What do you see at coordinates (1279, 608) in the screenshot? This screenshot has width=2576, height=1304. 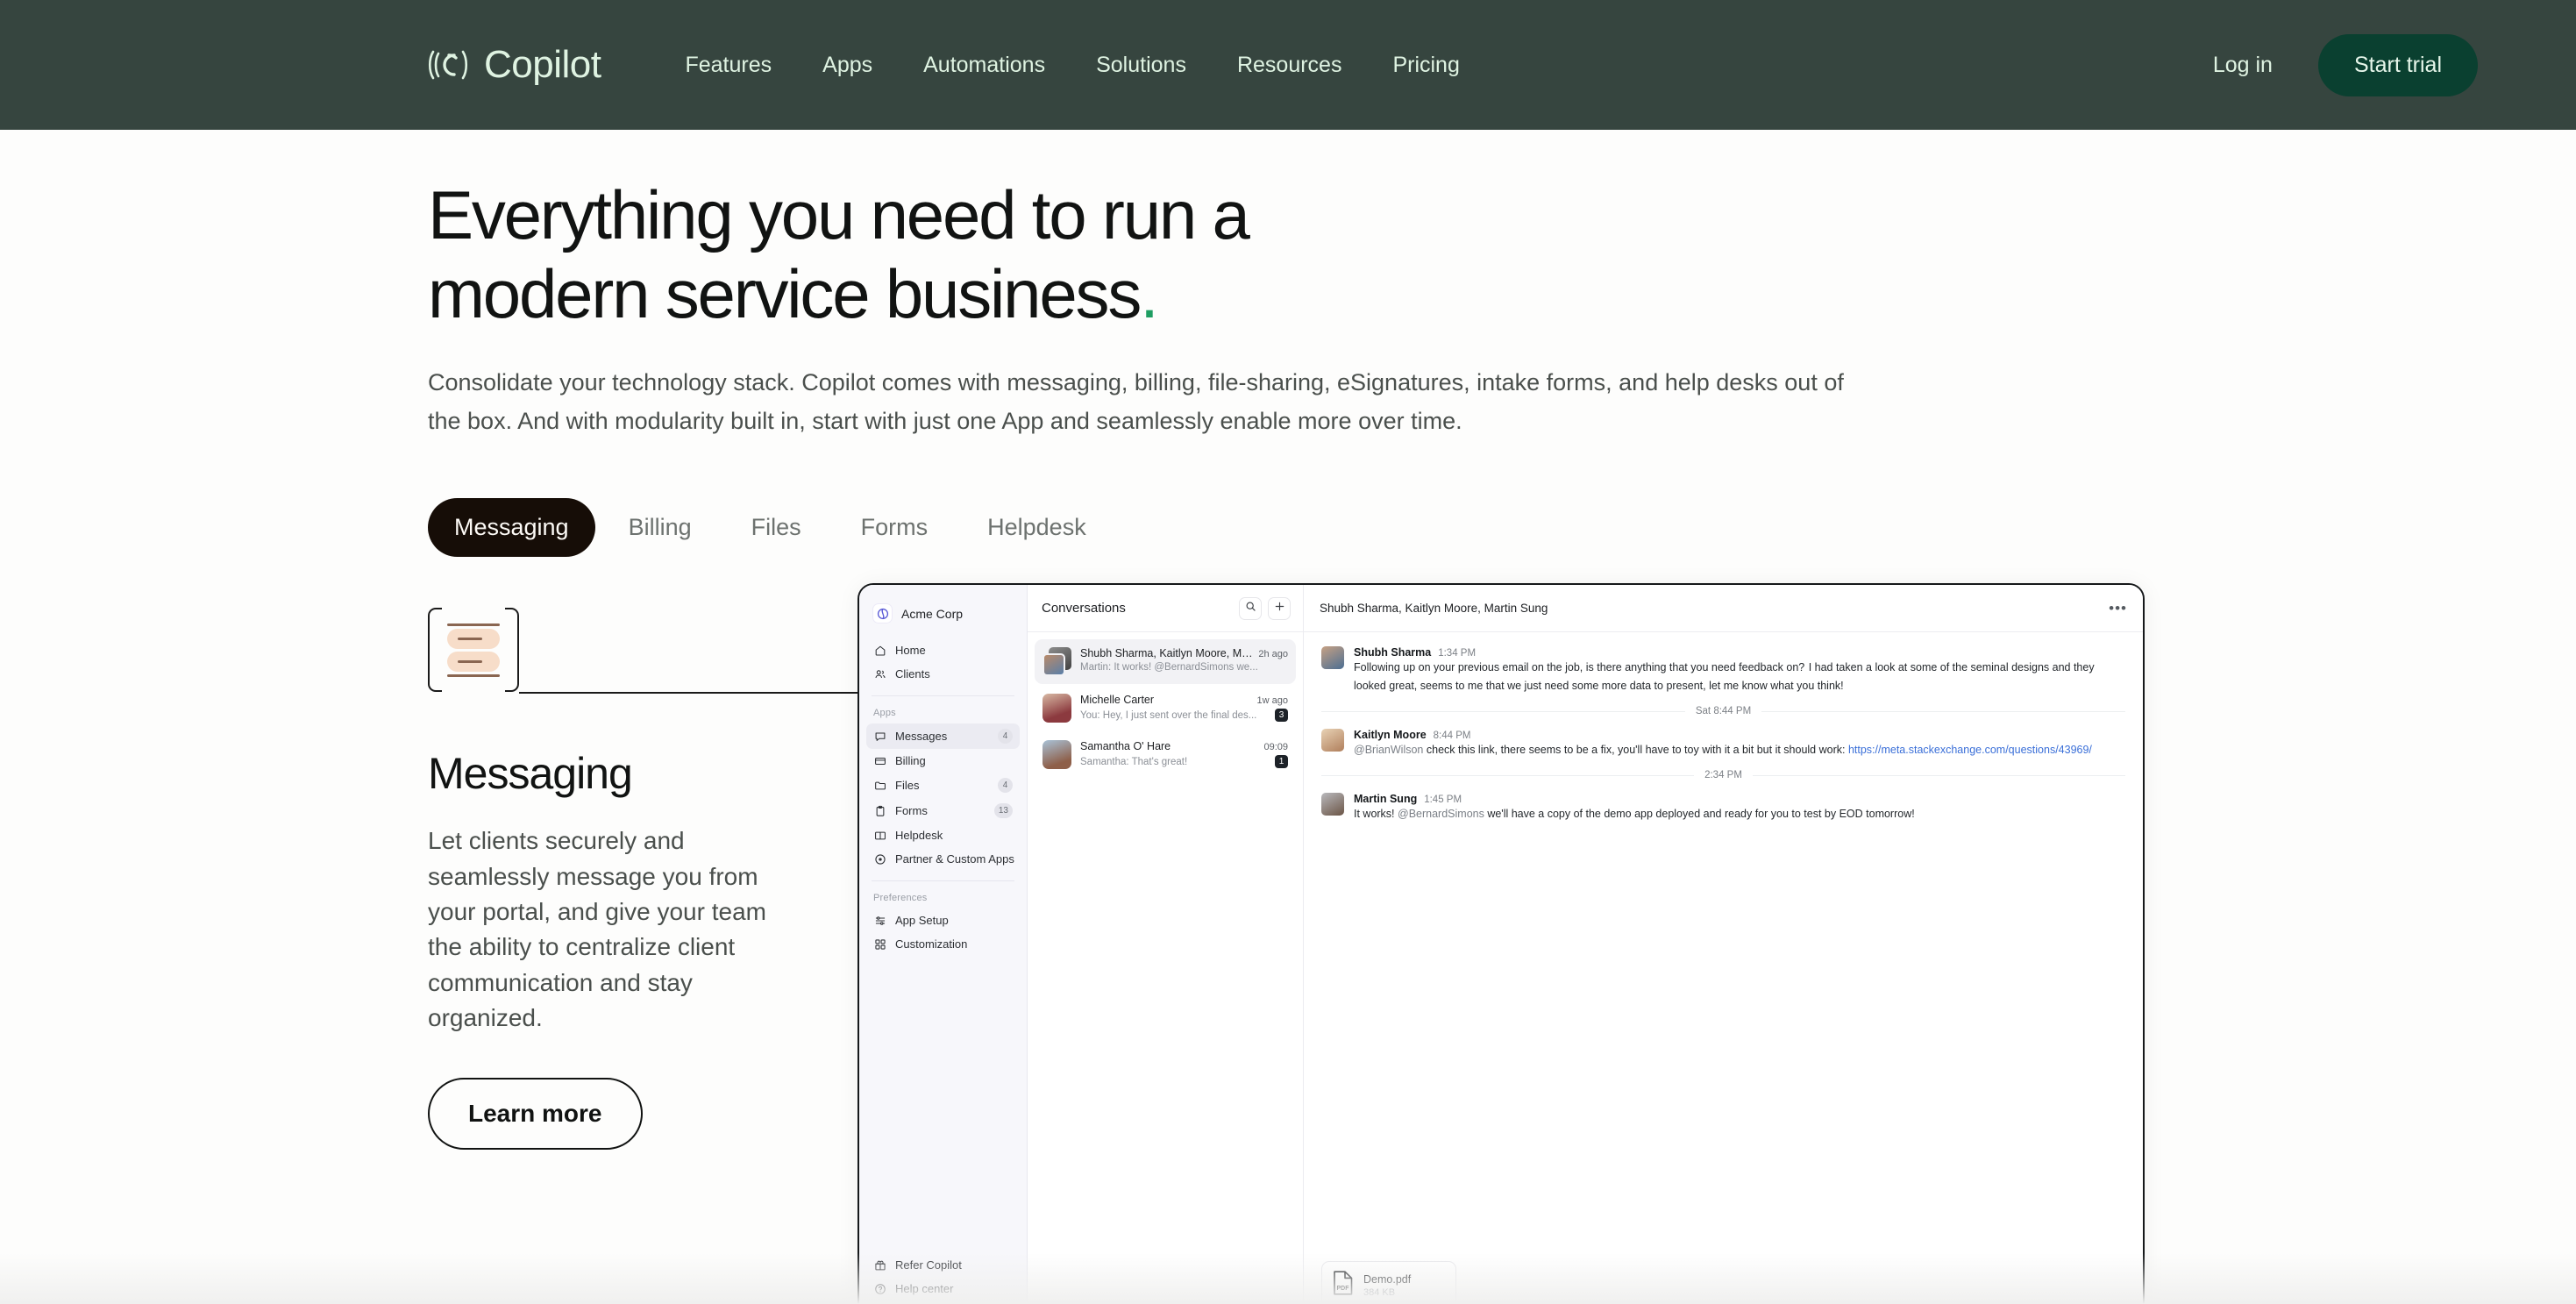 I see `new-conversation-button` at bounding box center [1279, 608].